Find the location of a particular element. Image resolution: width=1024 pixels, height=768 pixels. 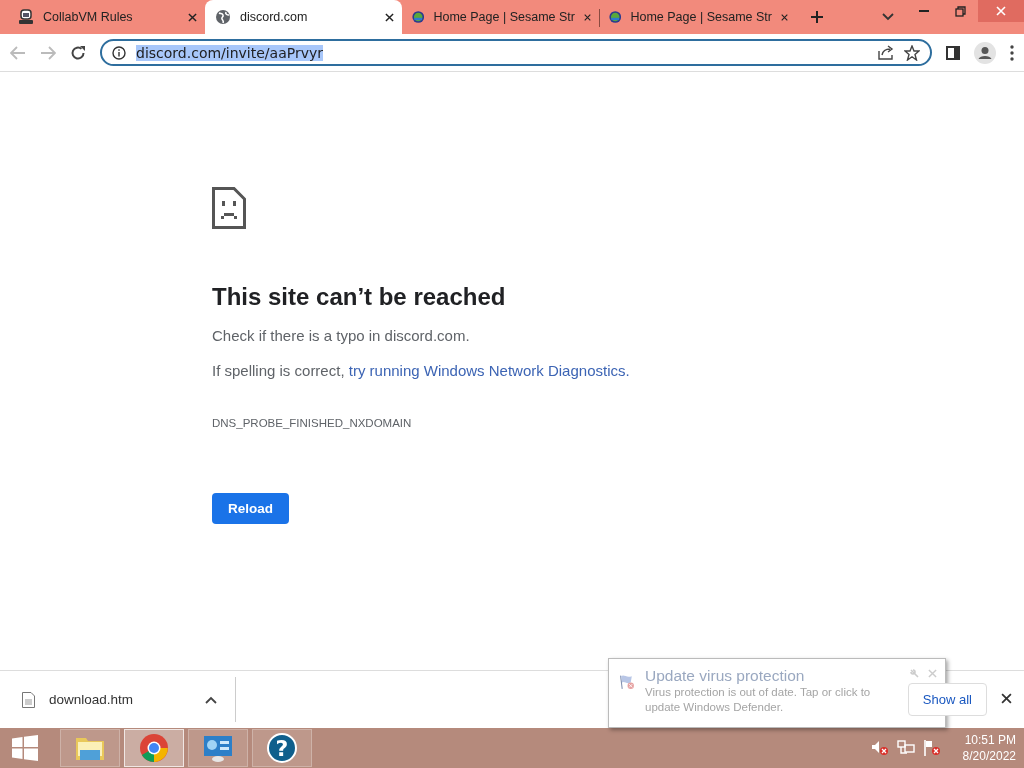

chevron-down-icon is located at coordinates (888, 17).